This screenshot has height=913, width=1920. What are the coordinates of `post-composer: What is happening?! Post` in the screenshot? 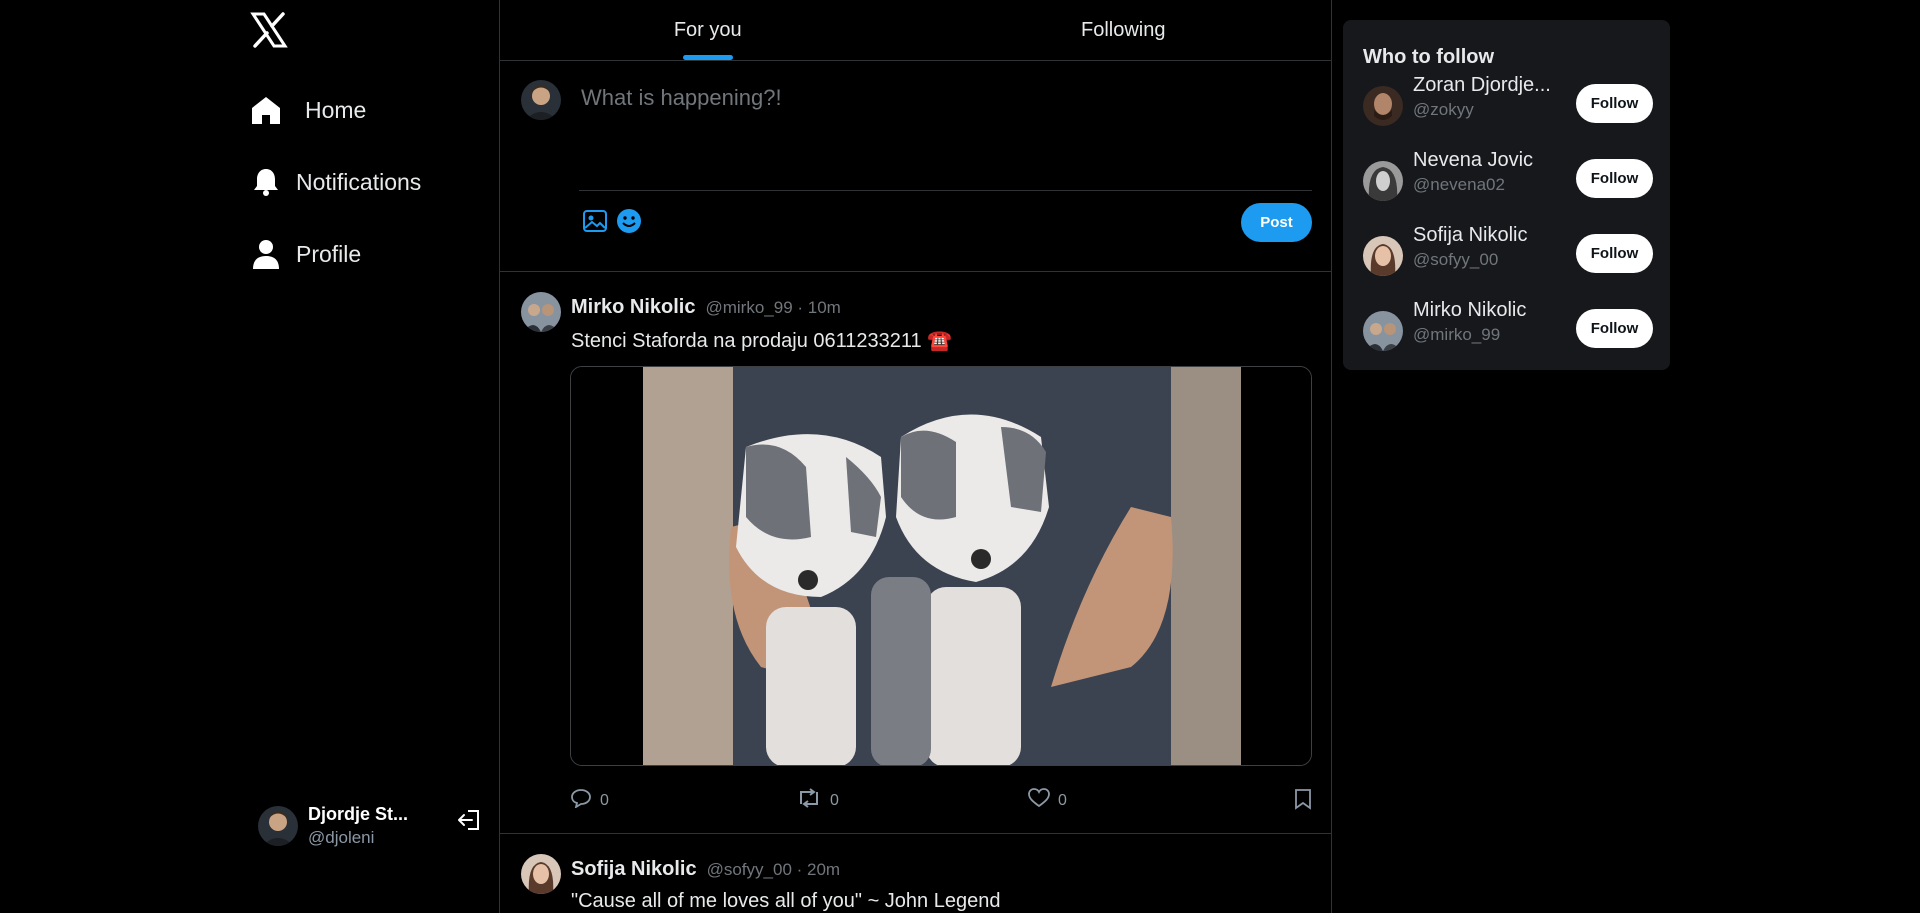 It's located at (915, 166).